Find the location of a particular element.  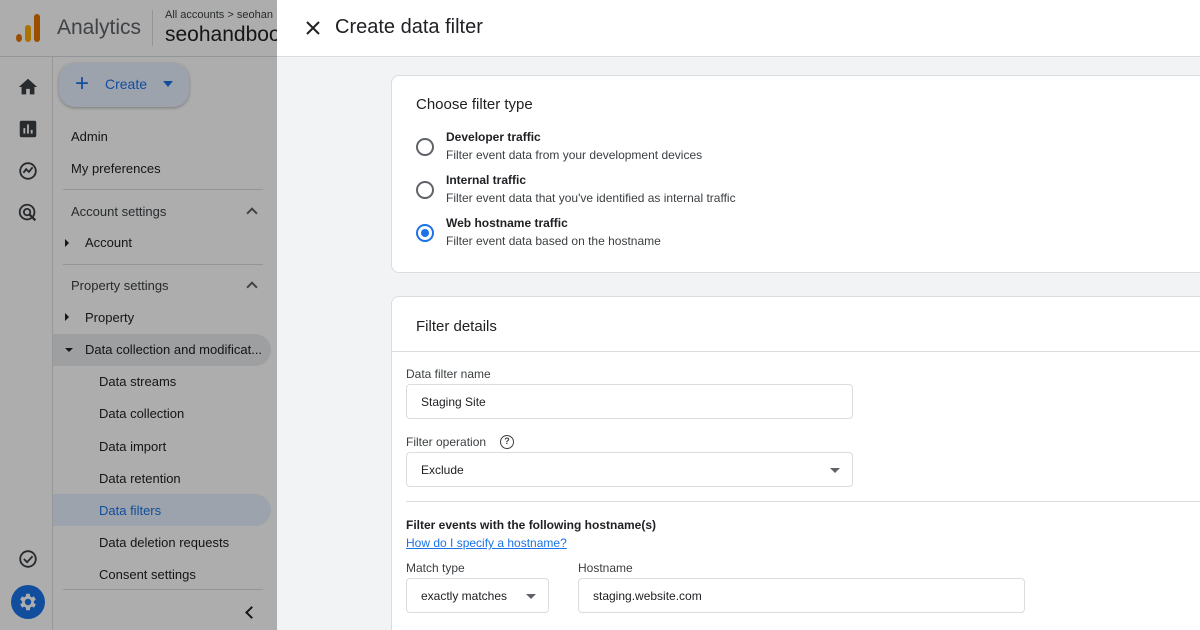

card-divider is located at coordinates (796, 351).